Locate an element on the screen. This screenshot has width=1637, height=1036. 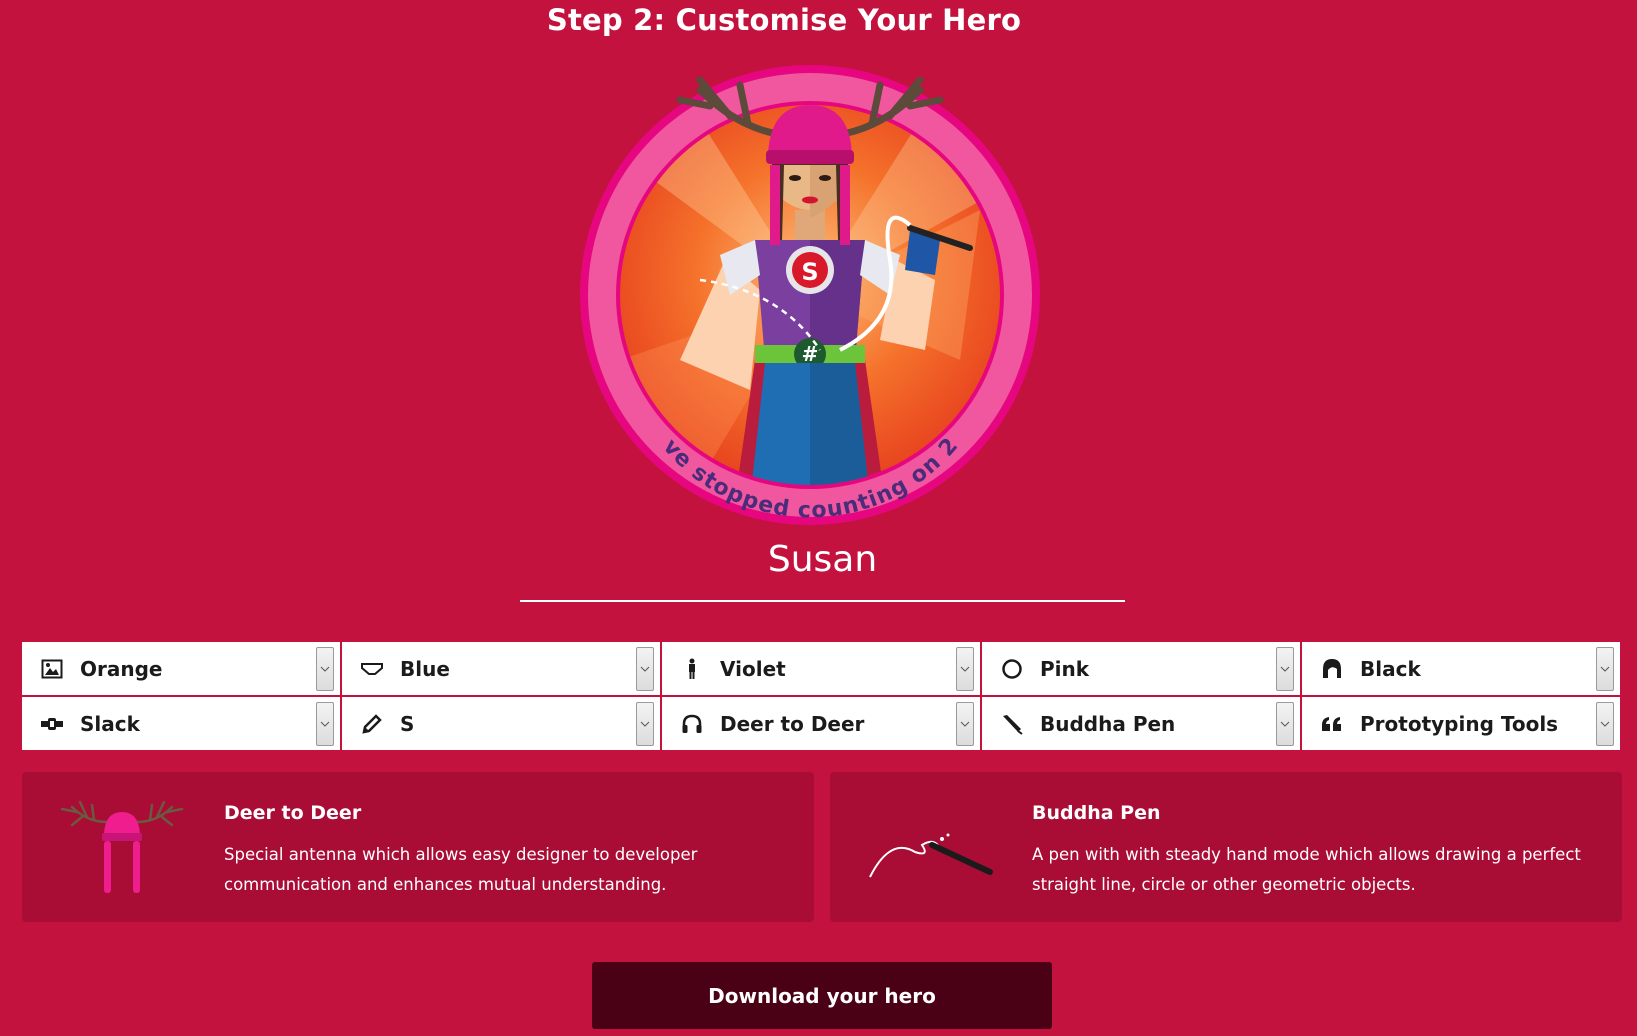
underwear-icon is located at coordinates (372, 669).